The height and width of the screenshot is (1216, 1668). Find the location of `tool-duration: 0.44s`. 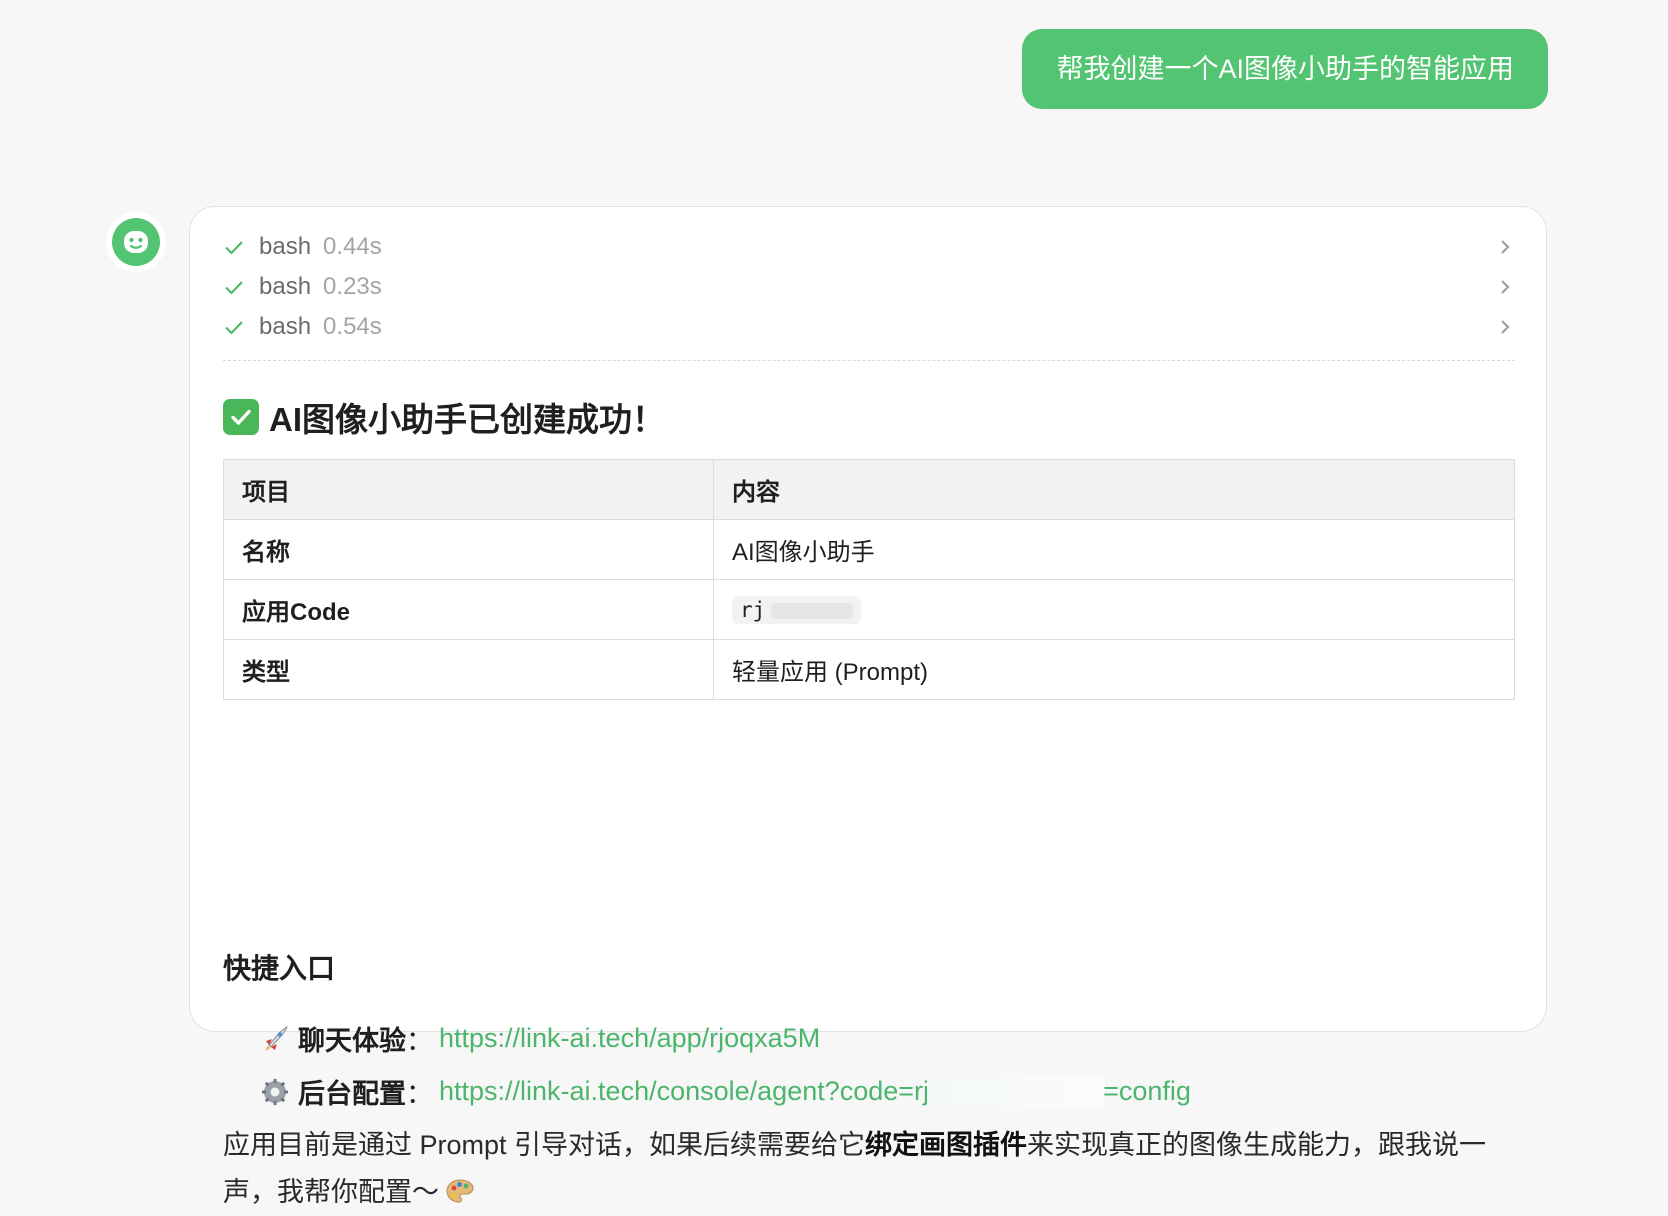

tool-duration: 0.44s is located at coordinates (352, 246).